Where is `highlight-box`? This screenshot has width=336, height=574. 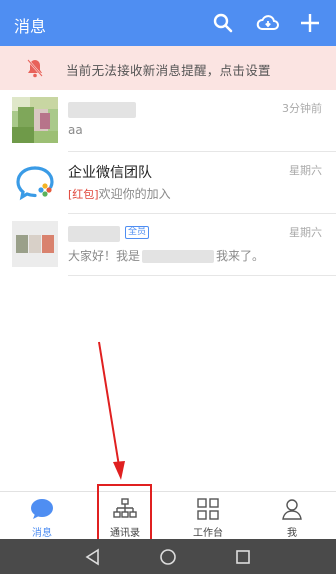 highlight-box is located at coordinates (124, 515).